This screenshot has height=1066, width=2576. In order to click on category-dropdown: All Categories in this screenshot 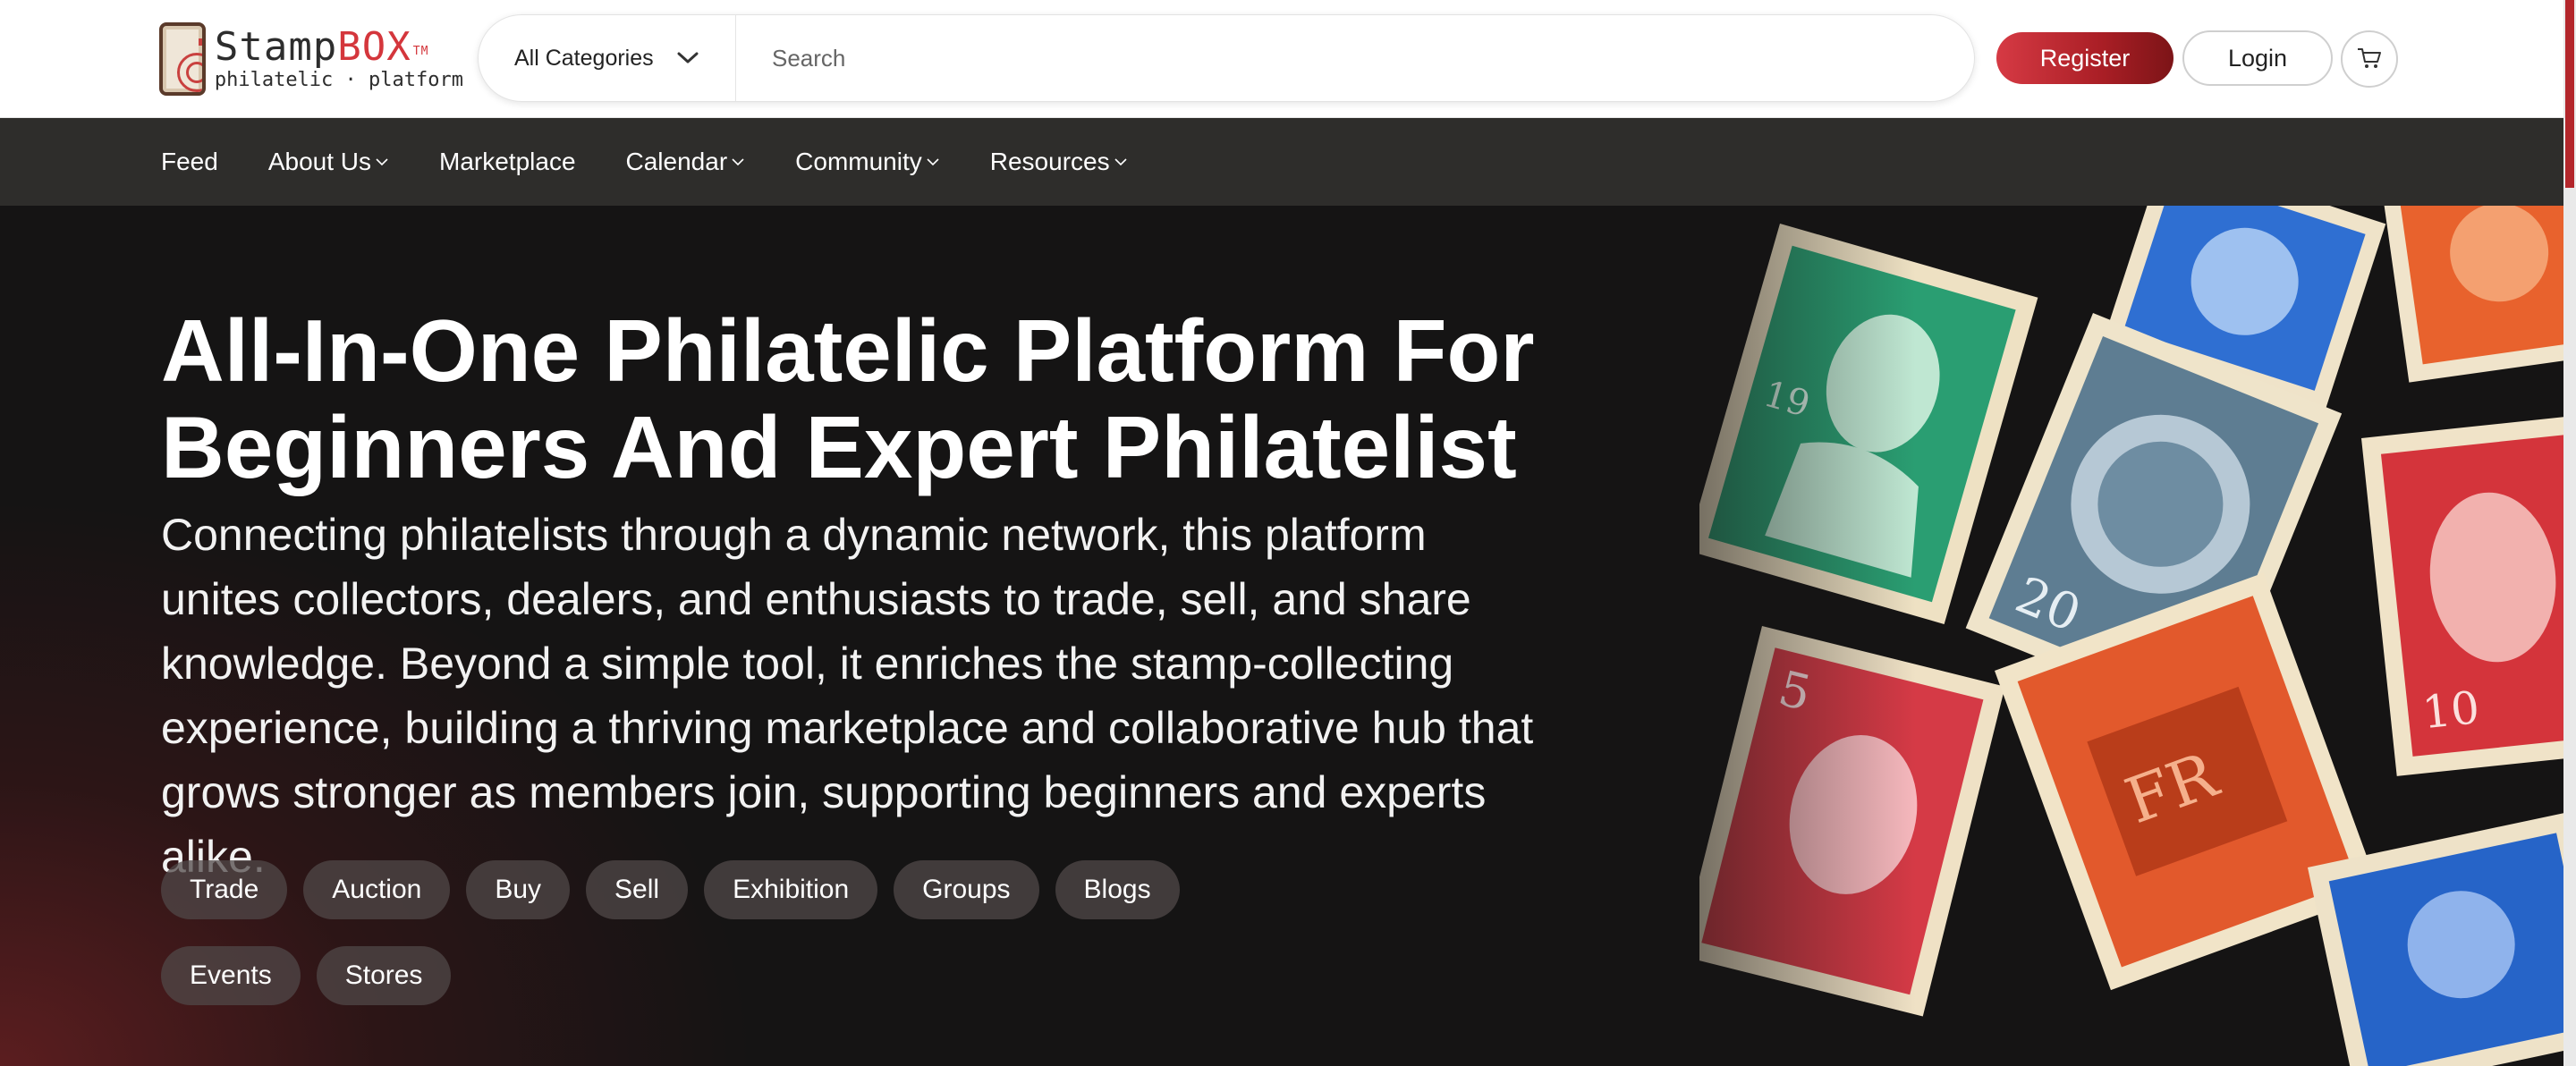, I will do `click(607, 58)`.